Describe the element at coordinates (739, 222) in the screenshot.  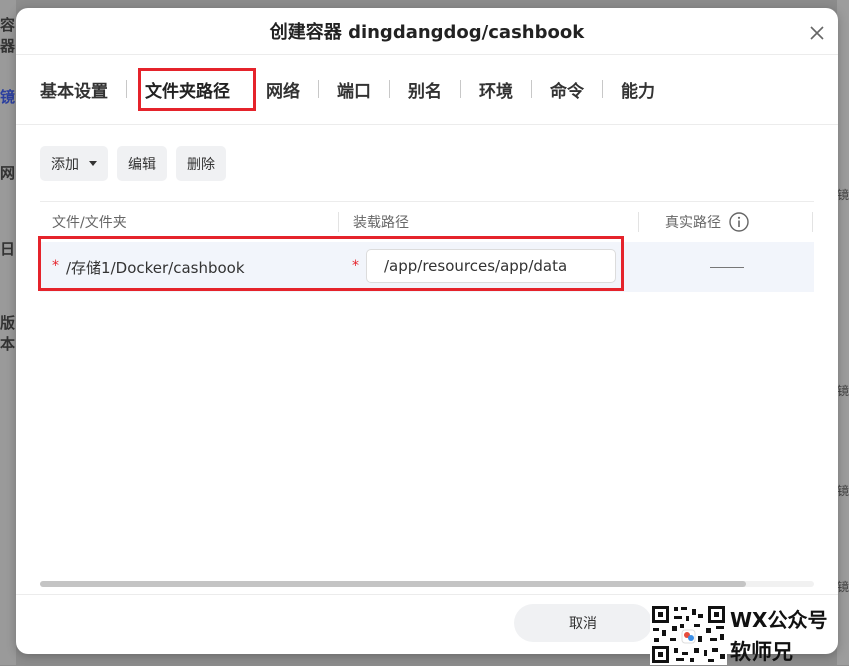
I see `info-icon` at that location.